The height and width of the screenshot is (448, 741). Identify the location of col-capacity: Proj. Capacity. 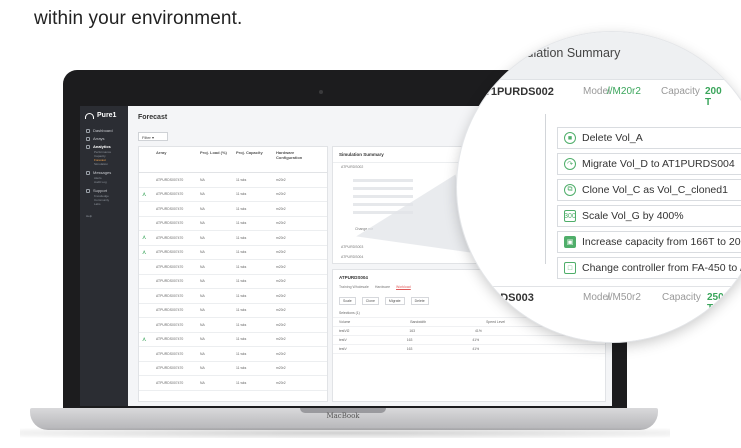
(253, 159).